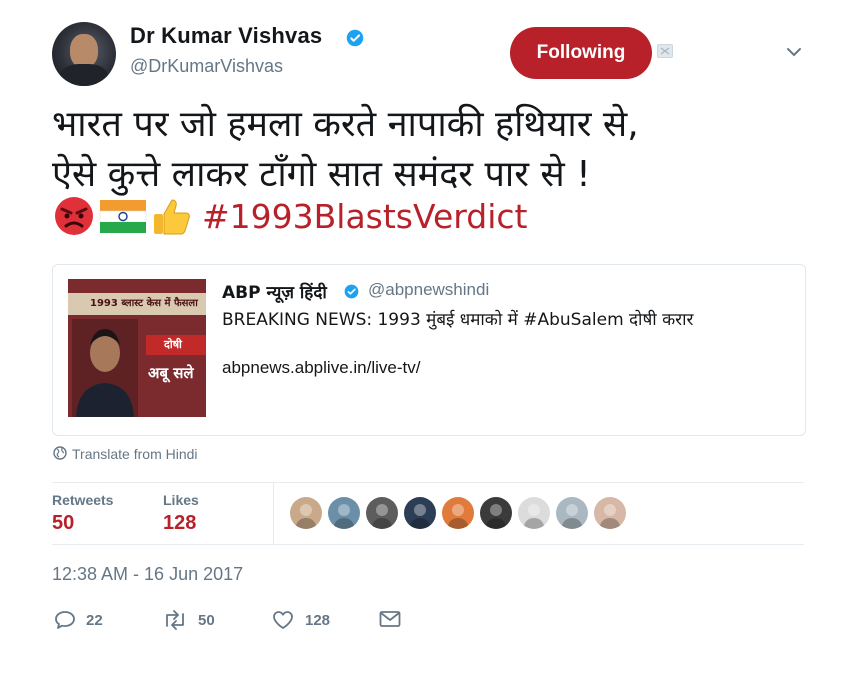 This screenshot has height=673, width=850. I want to click on author-avatar, so click(84, 54).